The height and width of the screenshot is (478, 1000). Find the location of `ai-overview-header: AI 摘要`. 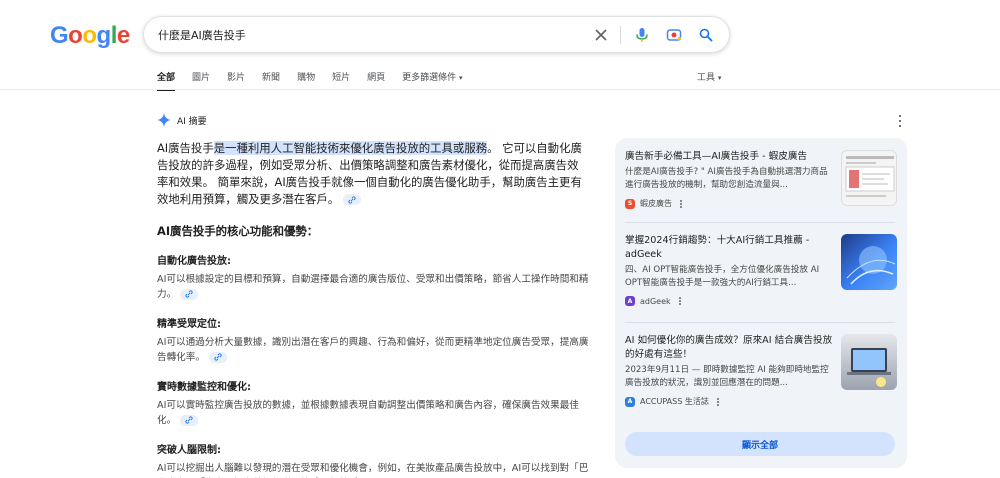

ai-overview-header: AI 摘要 is located at coordinates (182, 120).